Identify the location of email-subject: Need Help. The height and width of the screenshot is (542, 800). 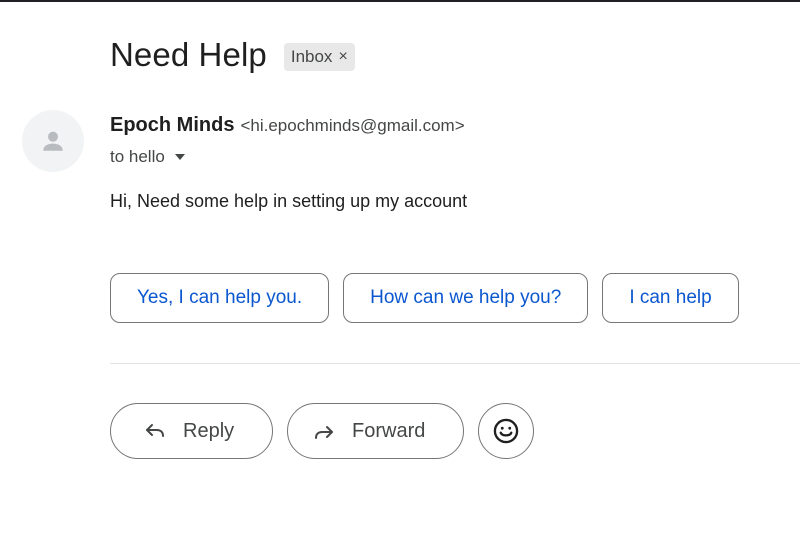
(188, 54).